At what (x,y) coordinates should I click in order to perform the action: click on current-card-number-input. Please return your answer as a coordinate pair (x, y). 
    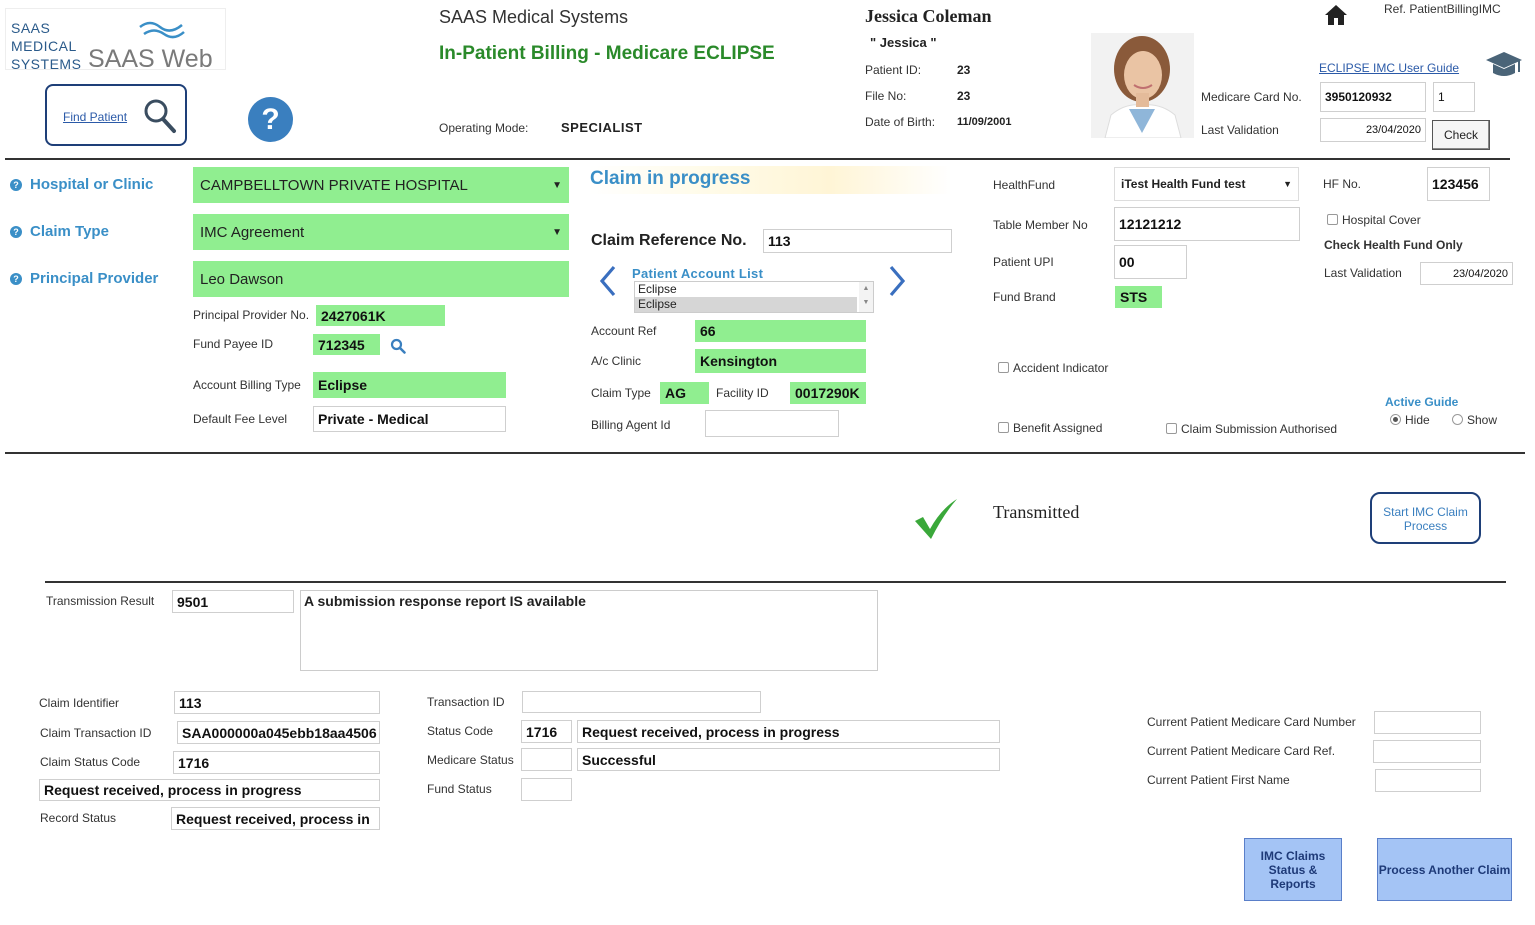
    Looking at the image, I should click on (1427, 722).